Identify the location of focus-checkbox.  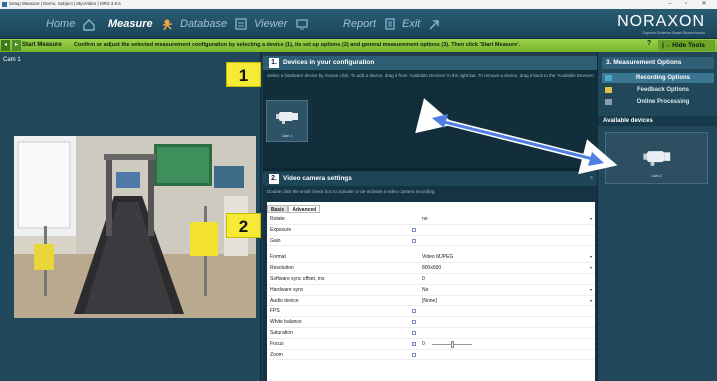
(414, 343).